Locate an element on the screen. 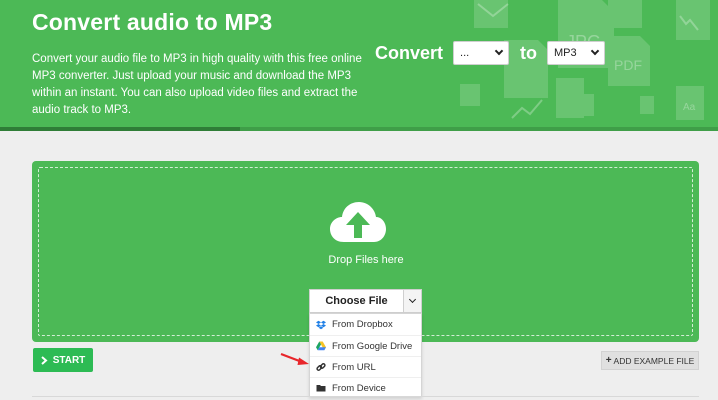  google-drive-icon is located at coordinates (321, 346).